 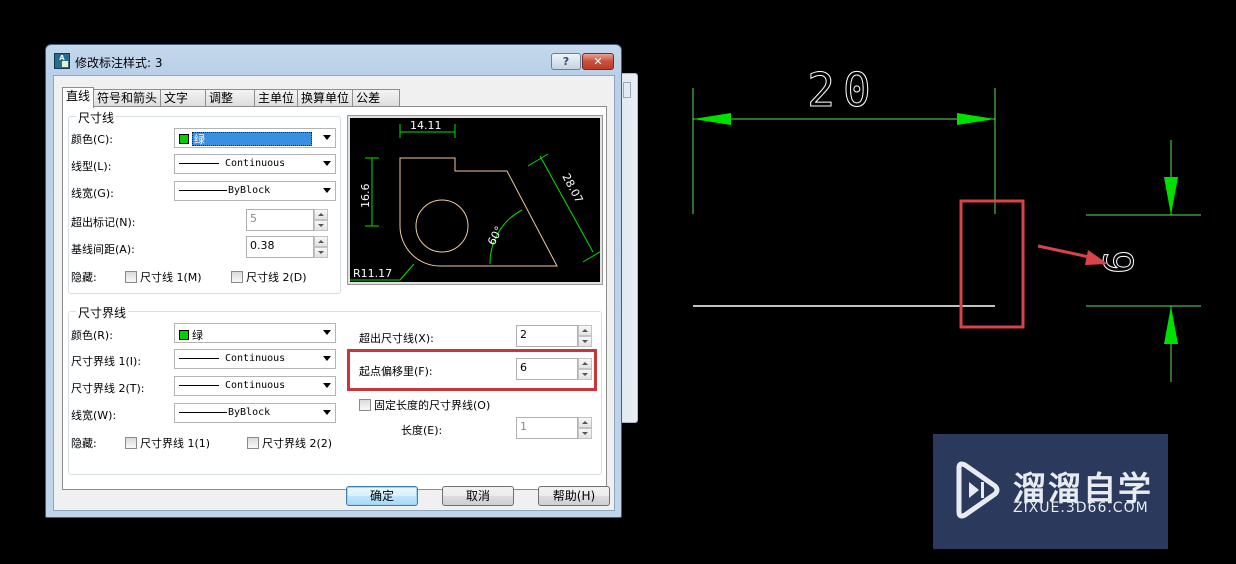 What do you see at coordinates (127, 98) in the screenshot?
I see `tab-symbols-arrows: 符号和箭头` at bounding box center [127, 98].